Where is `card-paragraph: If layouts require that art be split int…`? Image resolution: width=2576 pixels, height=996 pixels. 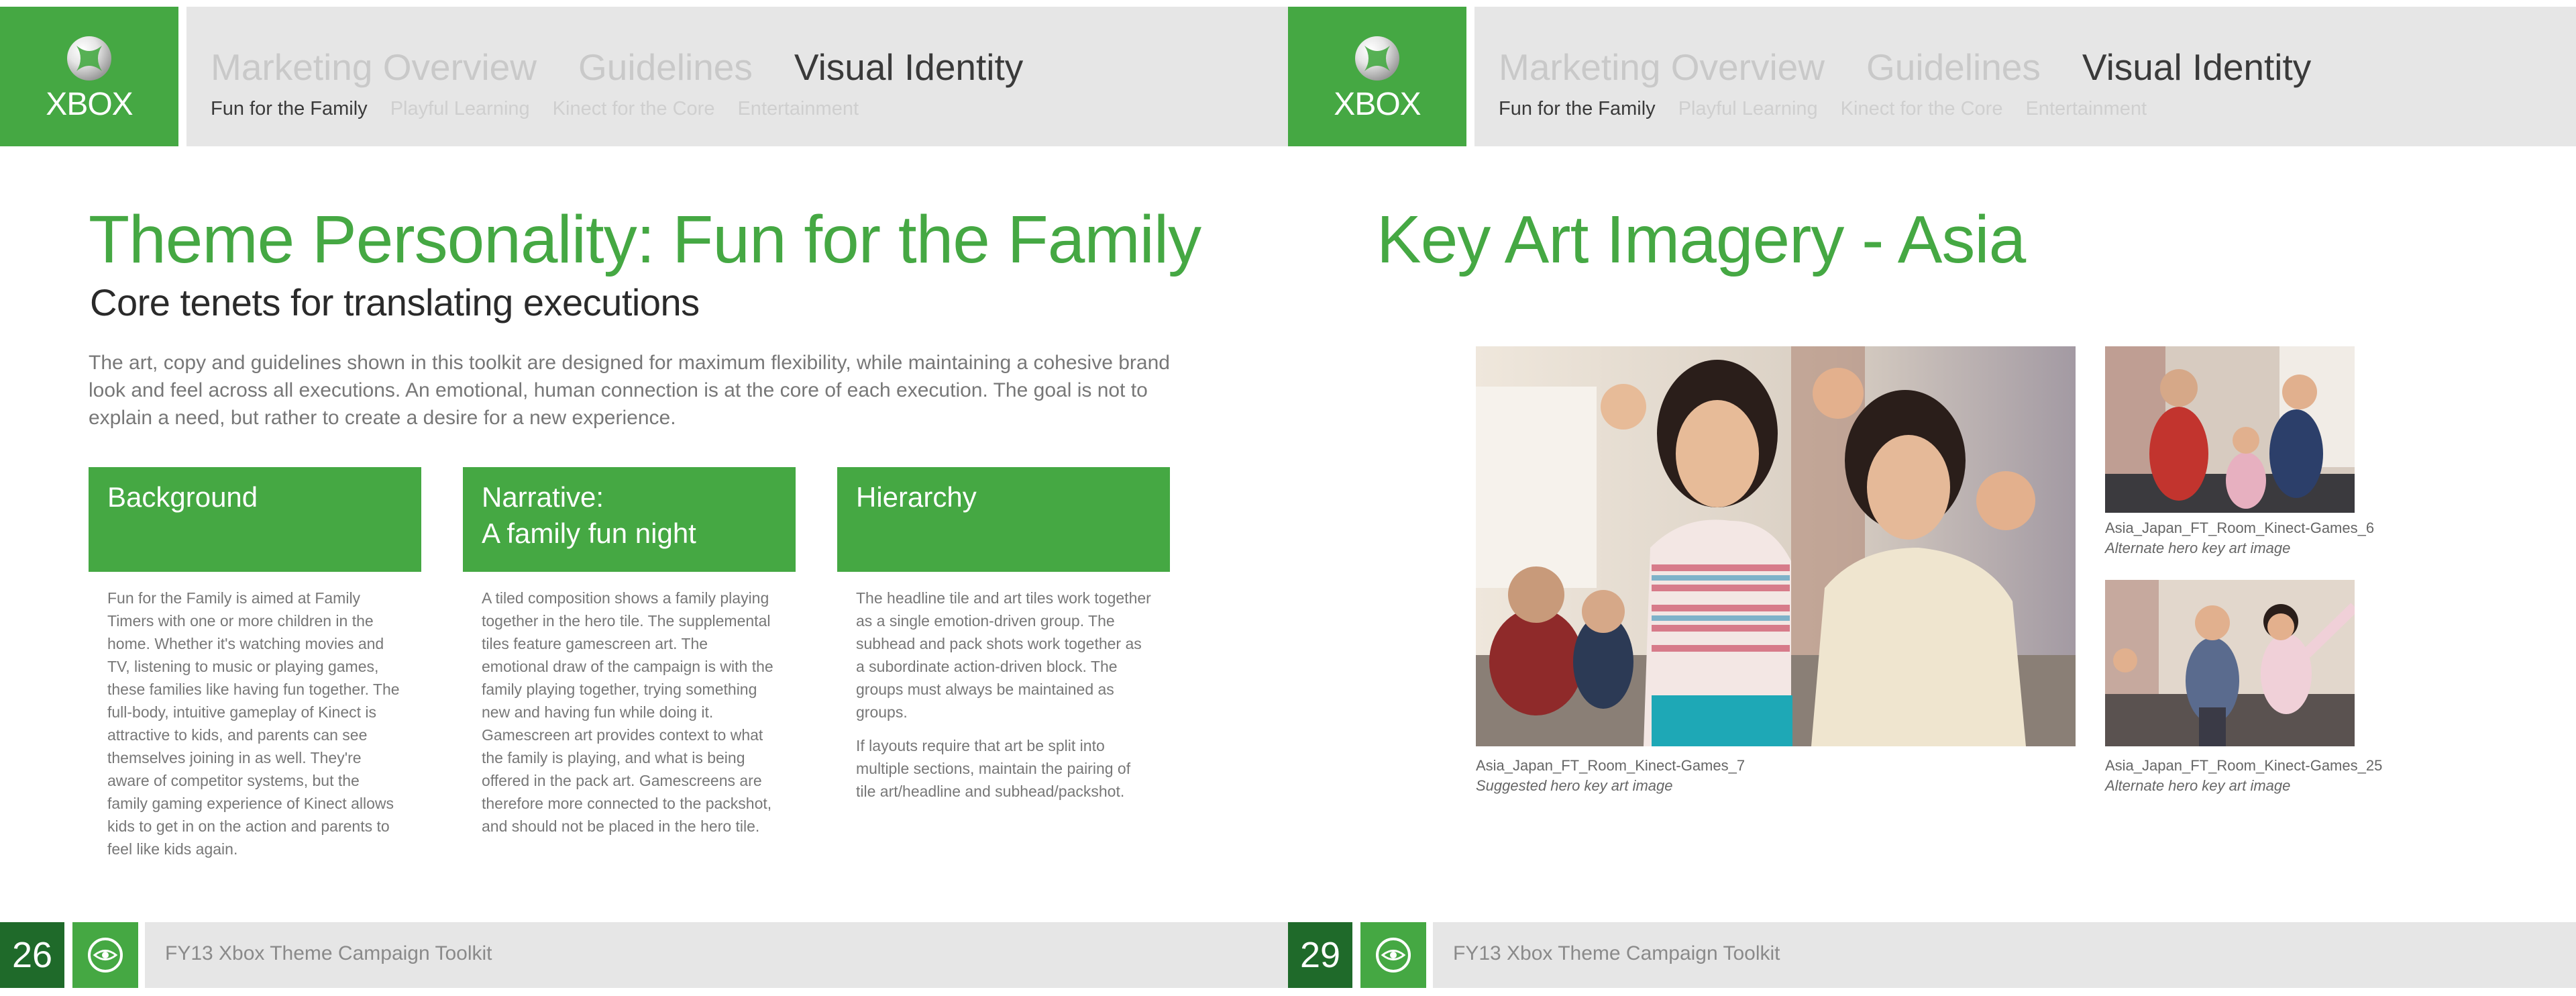
card-paragraph: If layouts require that art be split int… is located at coordinates (993, 769).